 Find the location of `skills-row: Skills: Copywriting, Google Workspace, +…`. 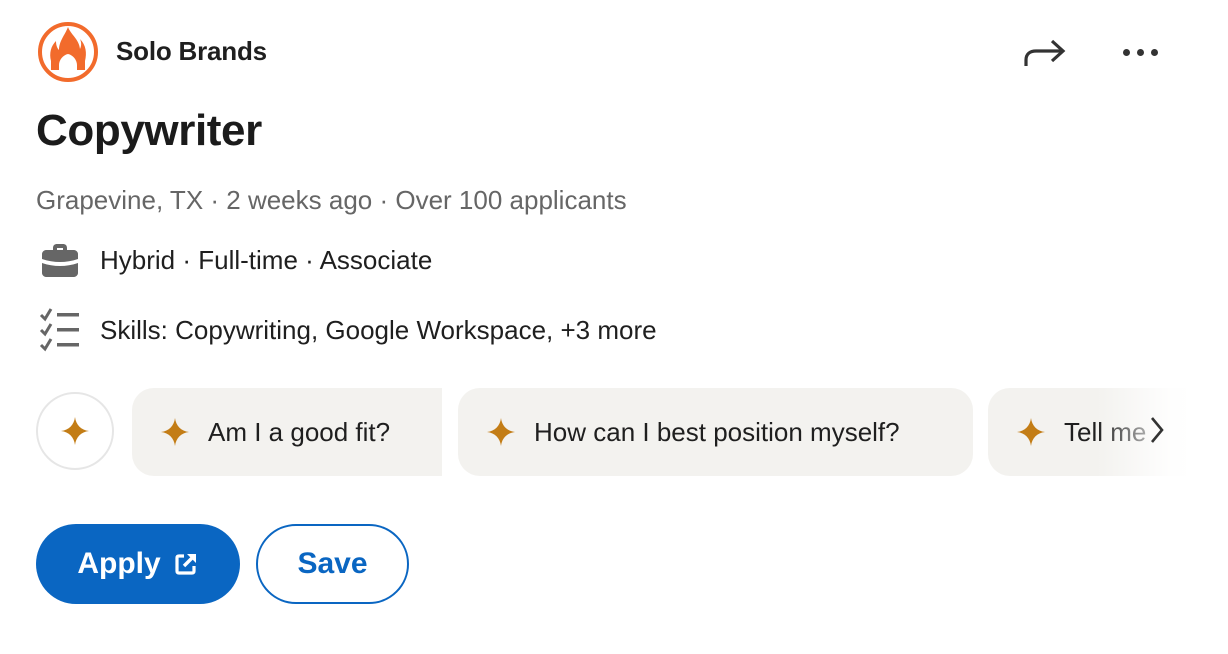

skills-row: Skills: Copywriting, Google Workspace, +… is located at coordinates (346, 330).